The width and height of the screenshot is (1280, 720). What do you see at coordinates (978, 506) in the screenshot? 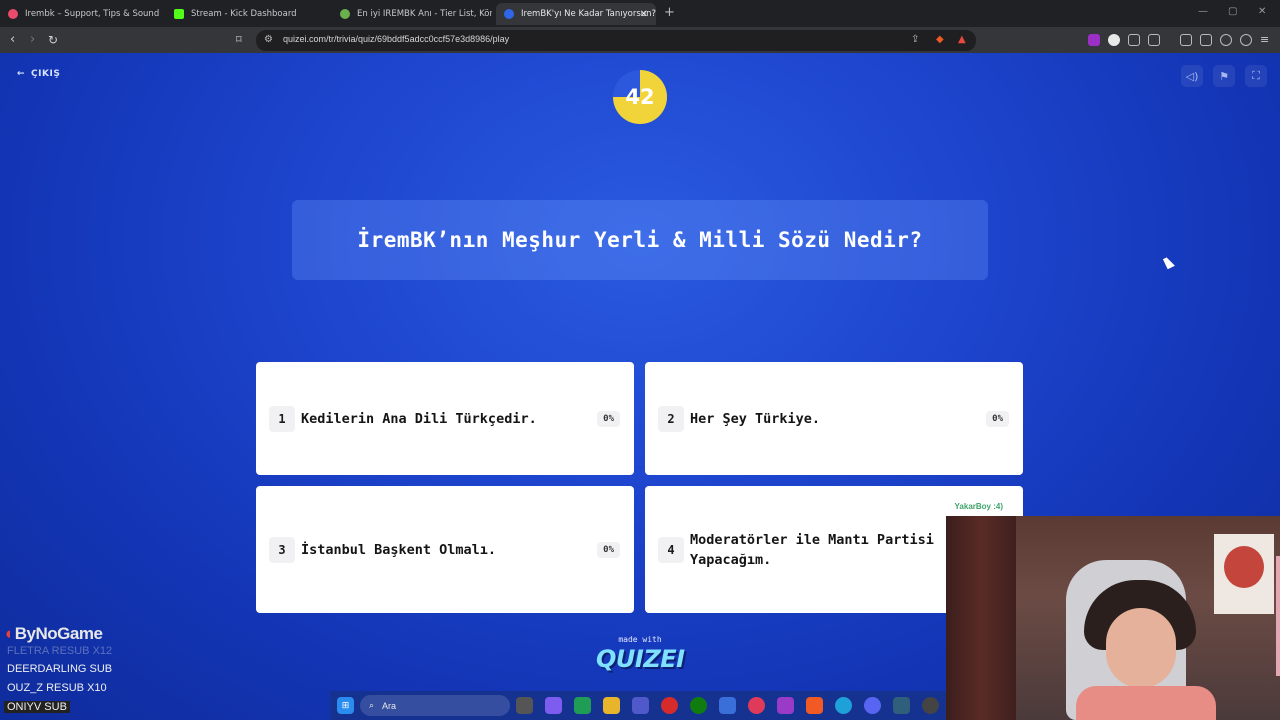
I see `voter-tag: YakarBoy :4)` at bounding box center [978, 506].